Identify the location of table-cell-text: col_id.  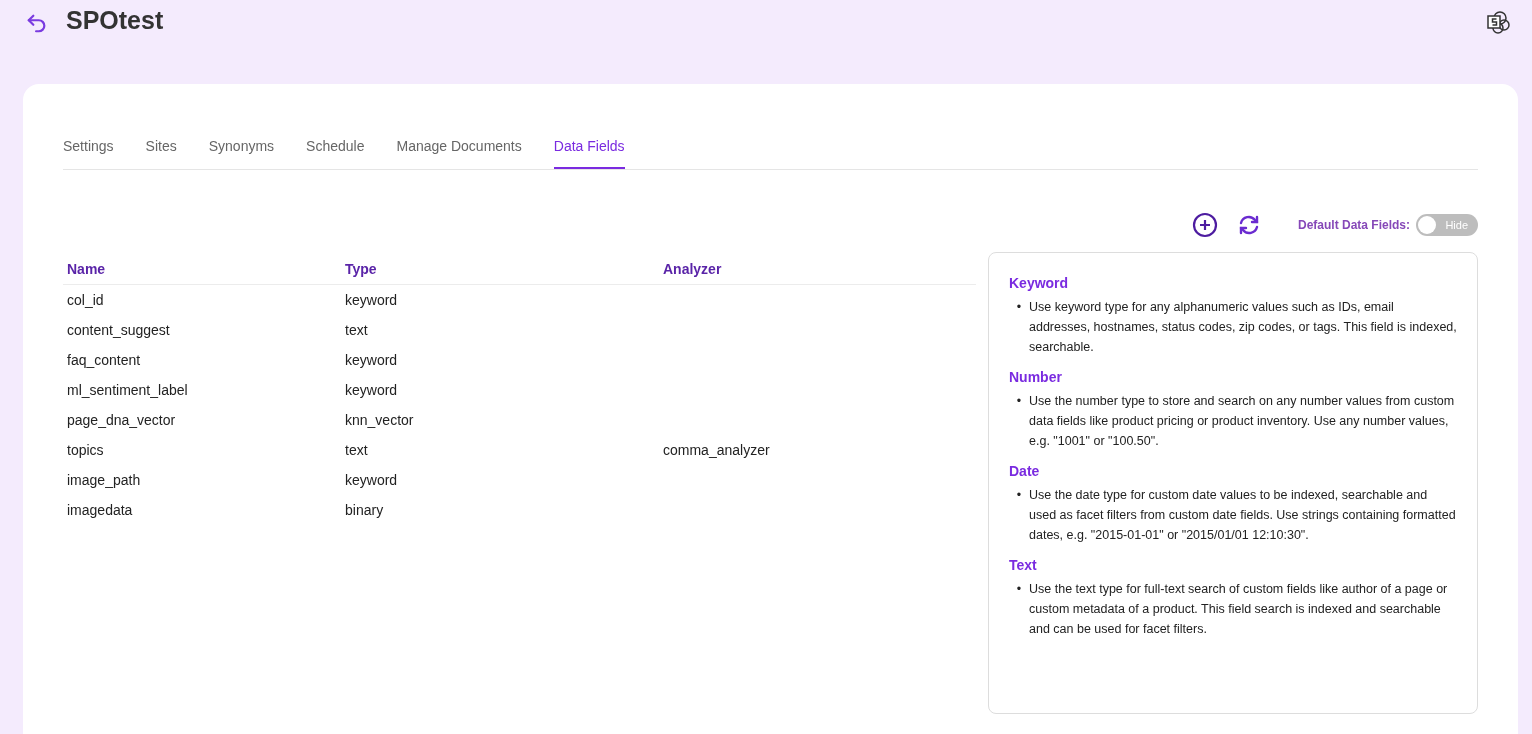
(86, 300).